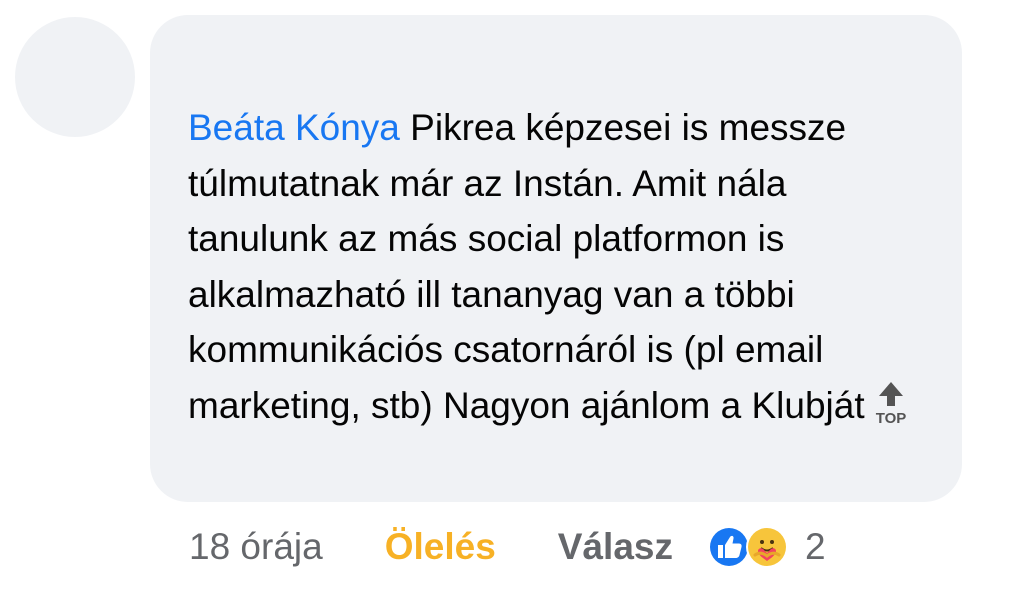 The width and height of the screenshot is (1028, 595). What do you see at coordinates (890, 403) in the screenshot?
I see `top-arrow-icon: TOP` at bounding box center [890, 403].